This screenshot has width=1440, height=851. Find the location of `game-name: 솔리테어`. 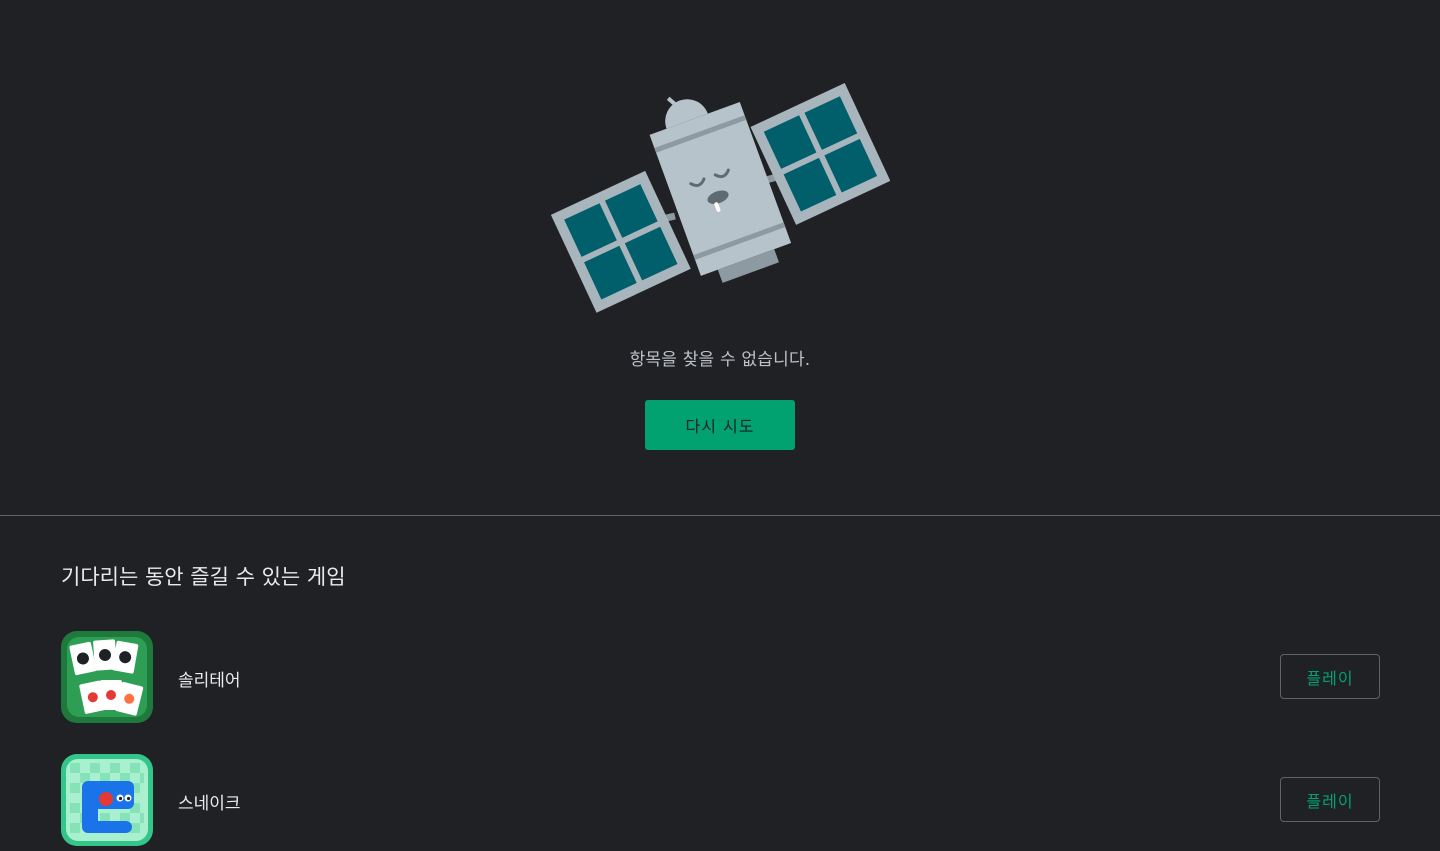

game-name: 솔리테어 is located at coordinates (209, 681).